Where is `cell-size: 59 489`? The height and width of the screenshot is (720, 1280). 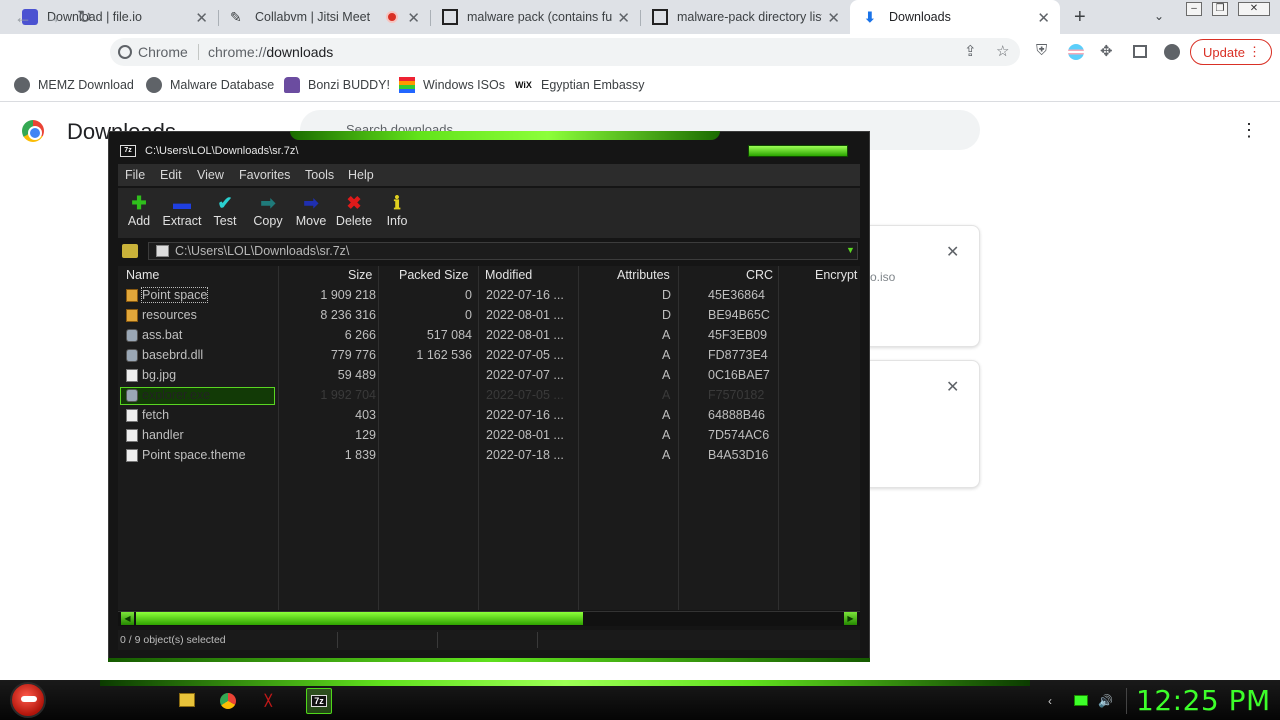
cell-size: 59 489 is located at coordinates (356, 375).